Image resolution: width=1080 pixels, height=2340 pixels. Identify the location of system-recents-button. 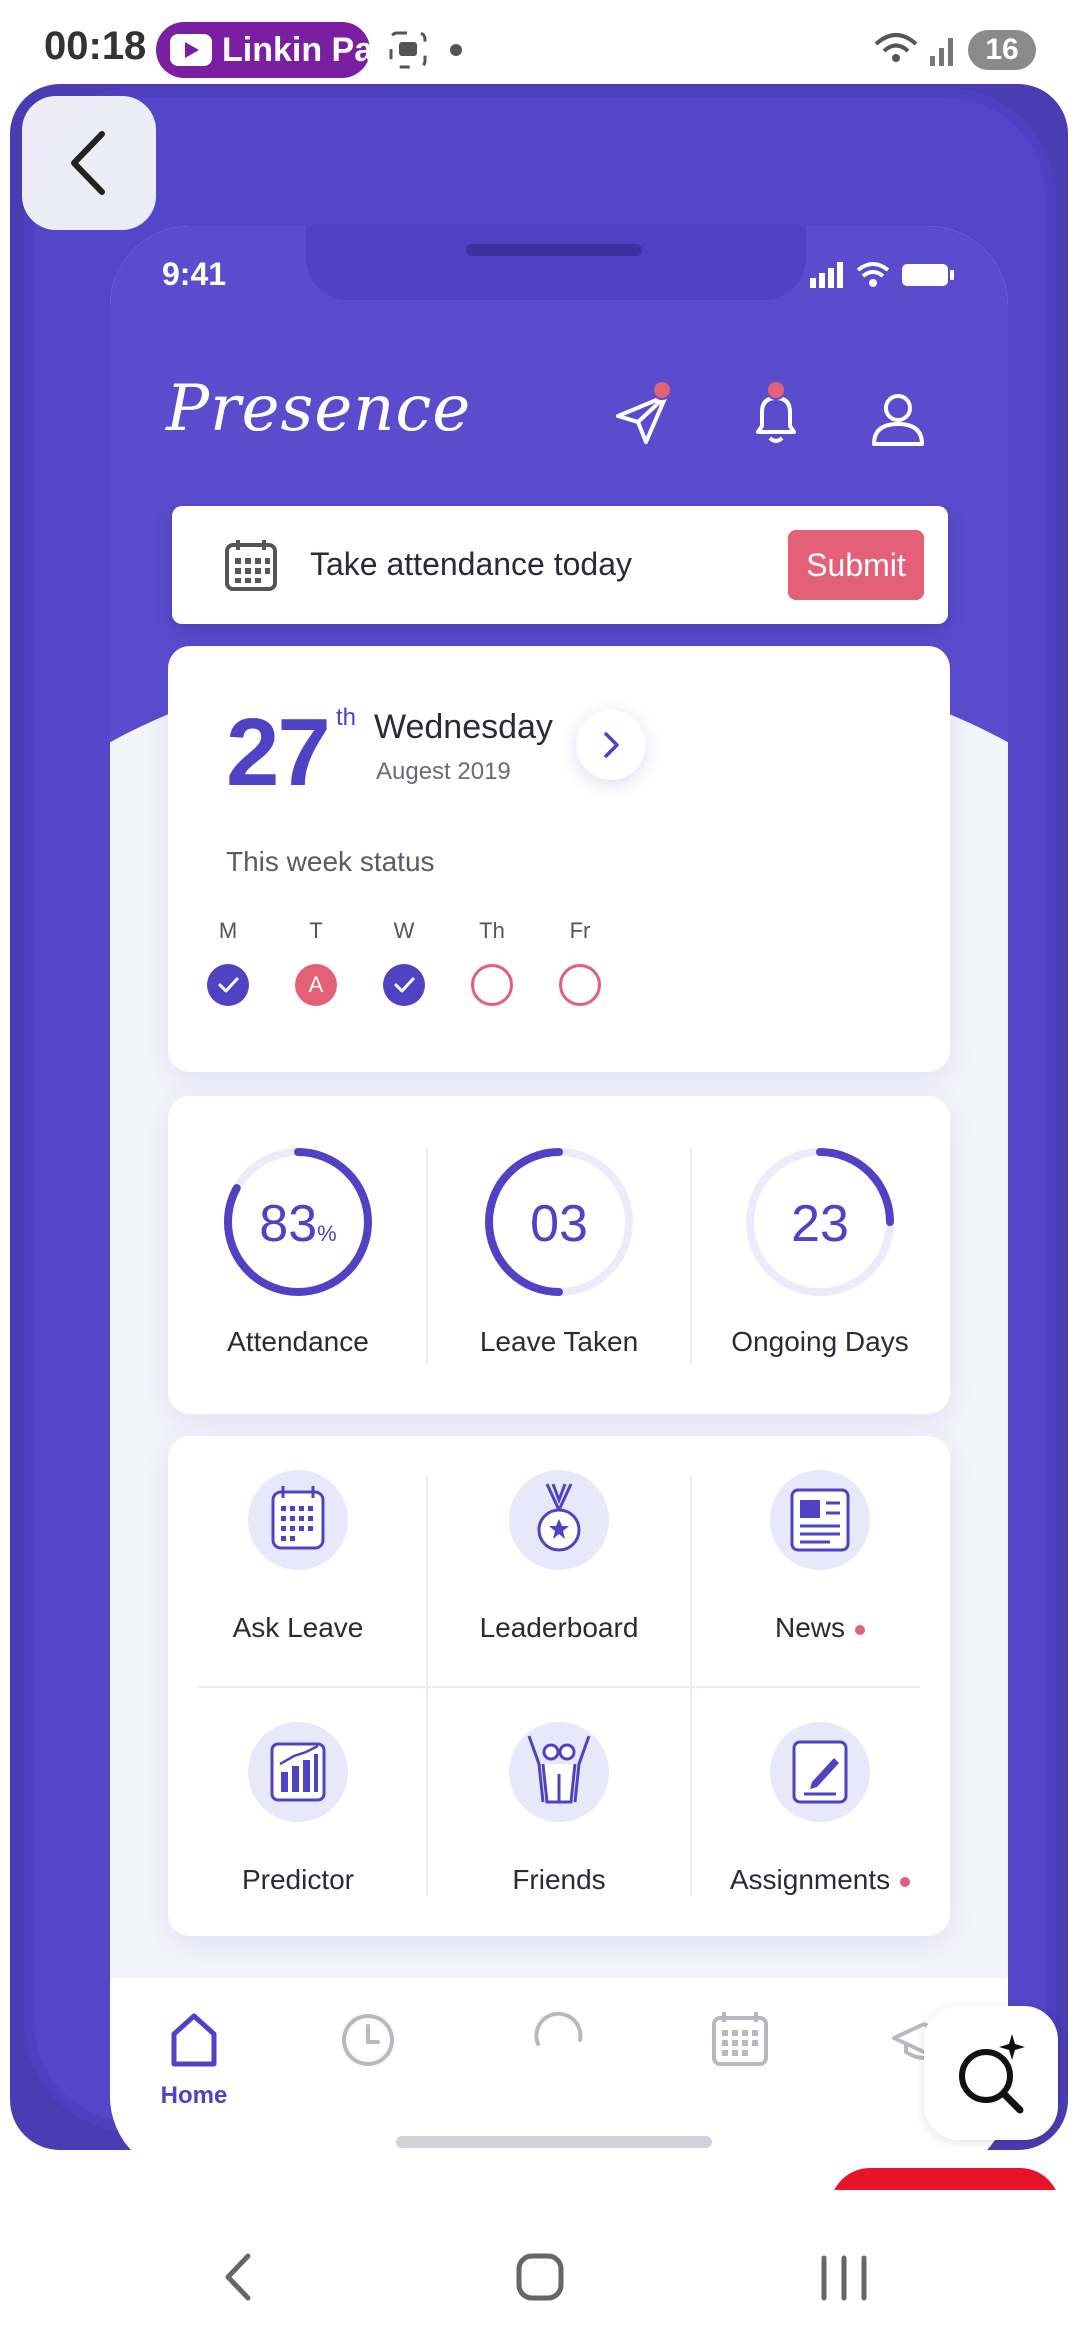
(844, 2277).